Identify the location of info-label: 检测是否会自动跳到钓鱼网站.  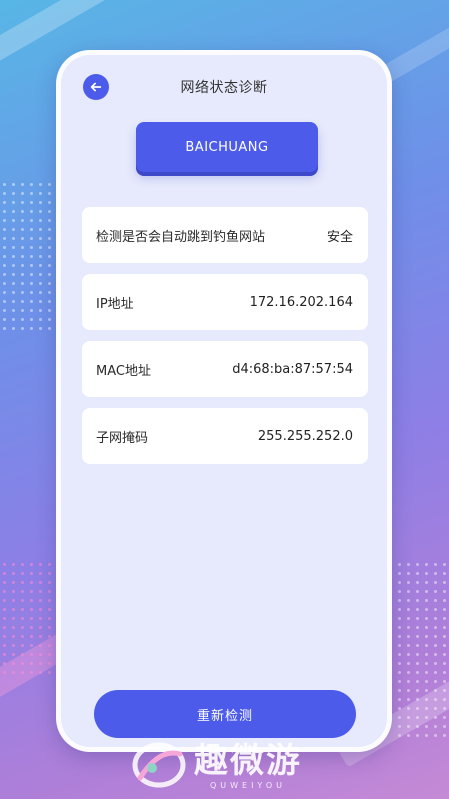
(181, 237).